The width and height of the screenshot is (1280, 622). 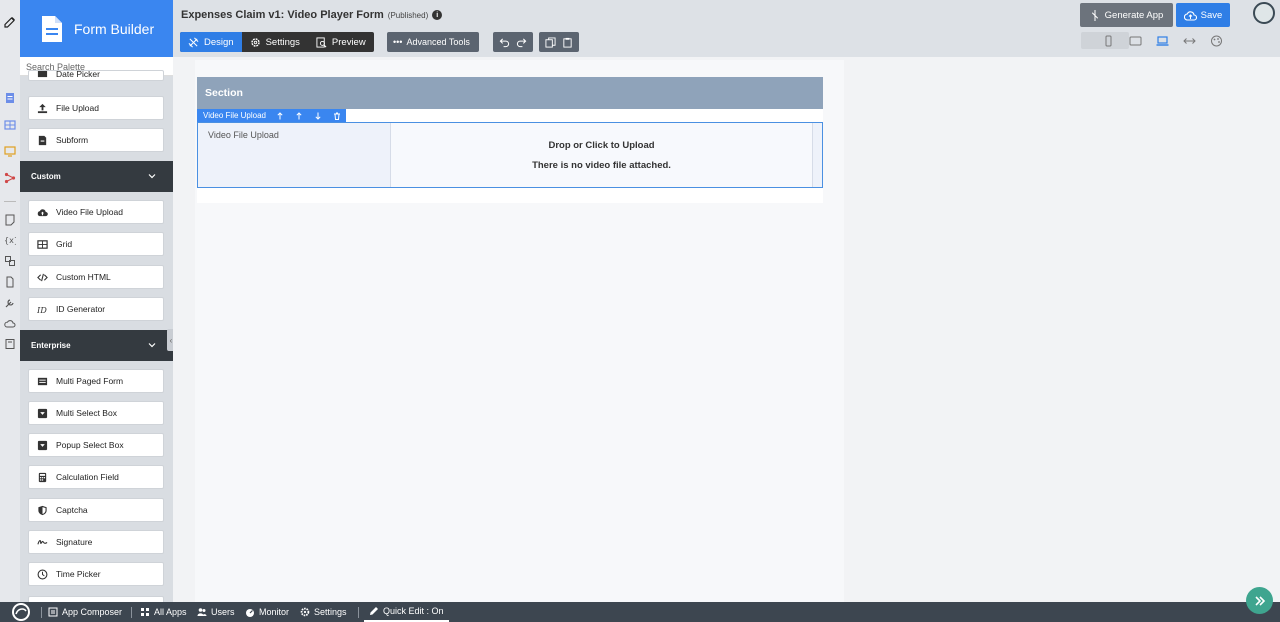 I want to click on composer-icon, so click(x=53, y=612).